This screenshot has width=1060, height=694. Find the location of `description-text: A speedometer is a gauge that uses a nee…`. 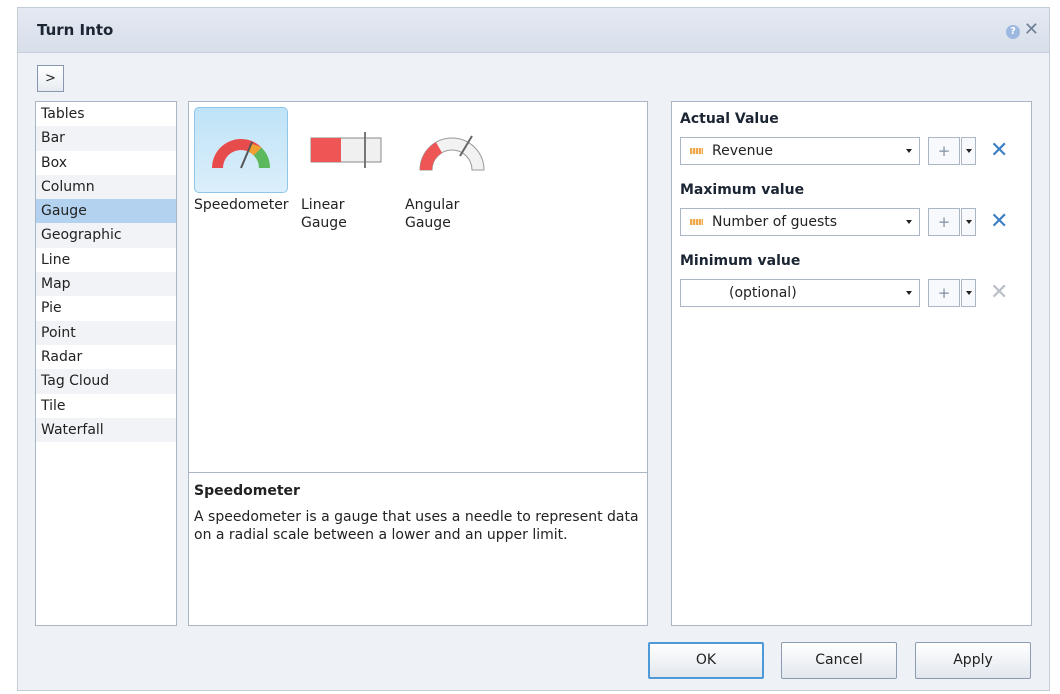

description-text: A speedometer is a gauge that uses a nee… is located at coordinates (416, 526).